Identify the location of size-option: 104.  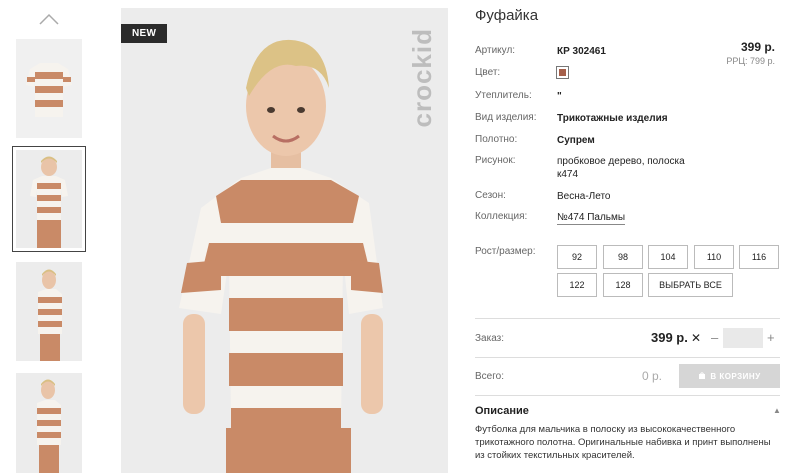
(668, 257).